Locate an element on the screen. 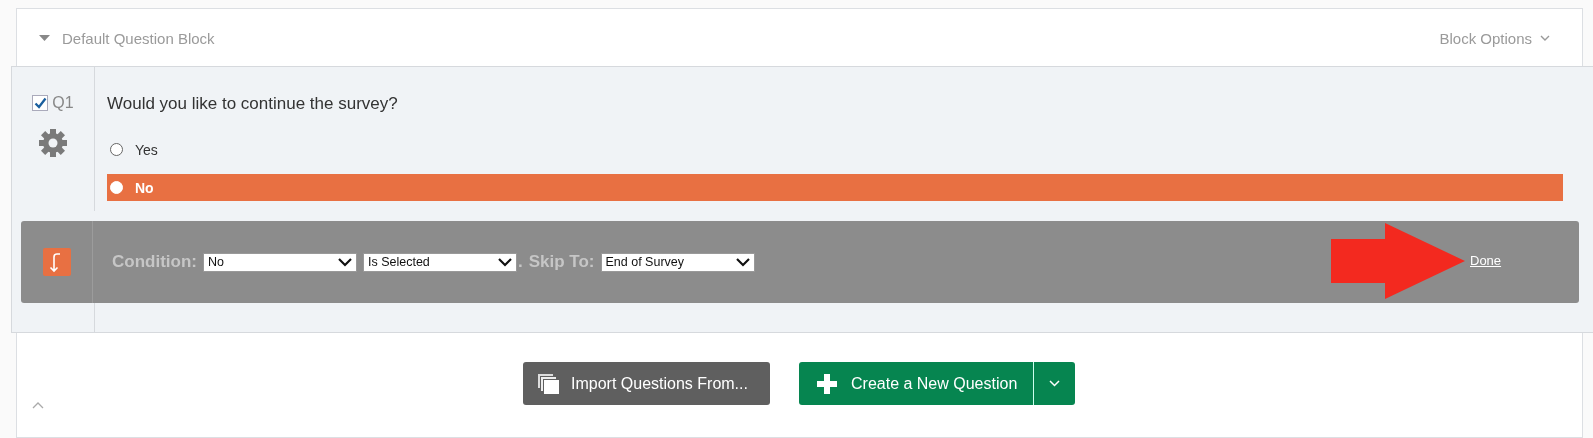 This screenshot has height=438, width=1593. skip-to-label: Skip To: is located at coordinates (561, 262).